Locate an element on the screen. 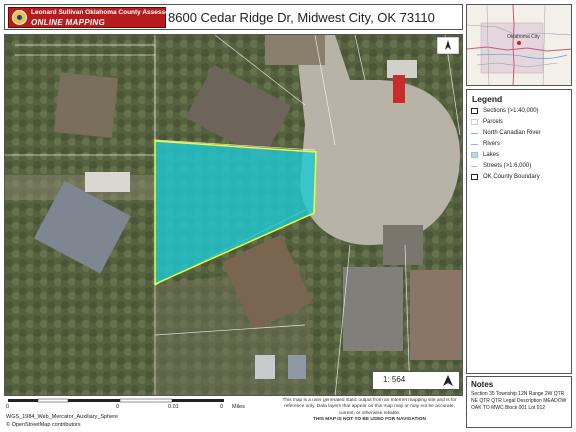  streets-line-icon is located at coordinates (474, 166).